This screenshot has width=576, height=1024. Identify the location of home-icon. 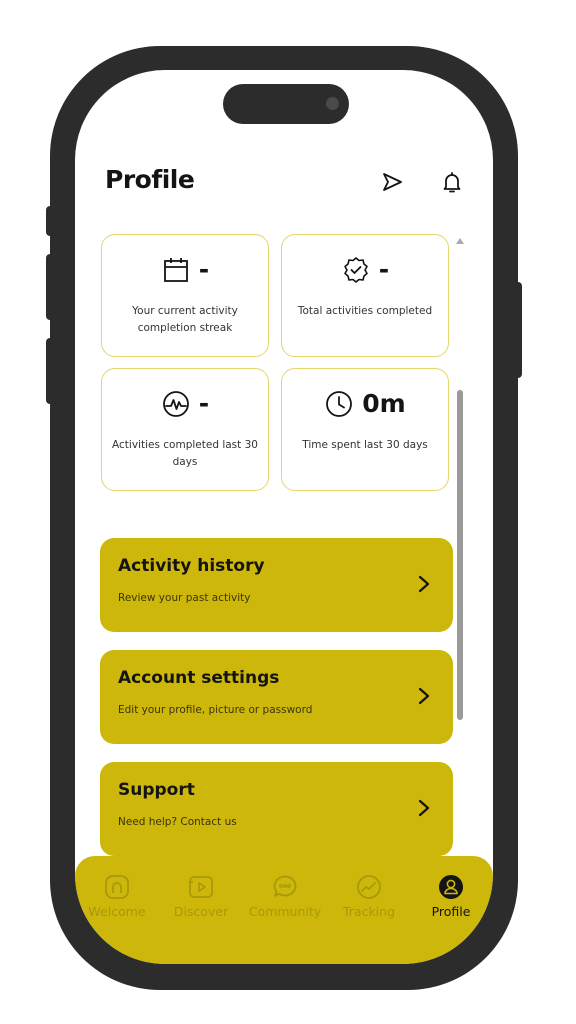
(117, 887).